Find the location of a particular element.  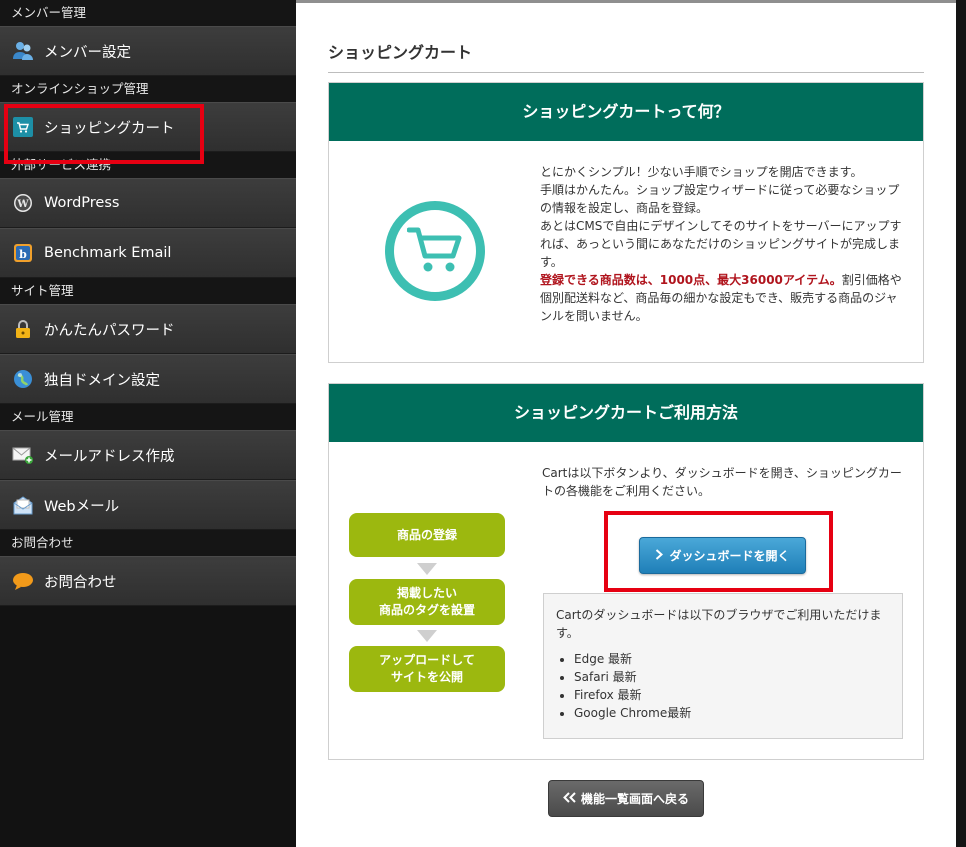

sidebar-item-contact: お問合わせ is located at coordinates (148, 581).